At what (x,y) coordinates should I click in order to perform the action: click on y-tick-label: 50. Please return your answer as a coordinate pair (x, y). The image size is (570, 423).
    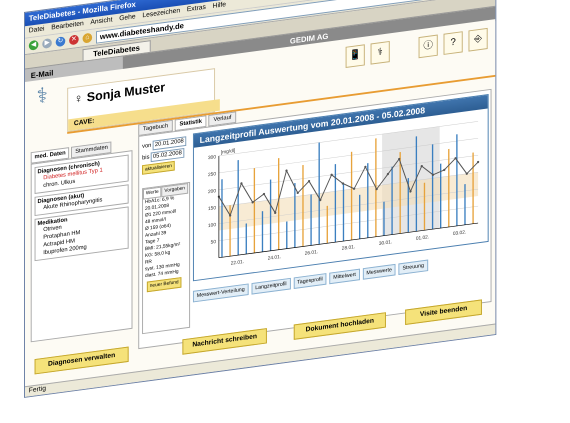
    Looking at the image, I should click on (214, 242).